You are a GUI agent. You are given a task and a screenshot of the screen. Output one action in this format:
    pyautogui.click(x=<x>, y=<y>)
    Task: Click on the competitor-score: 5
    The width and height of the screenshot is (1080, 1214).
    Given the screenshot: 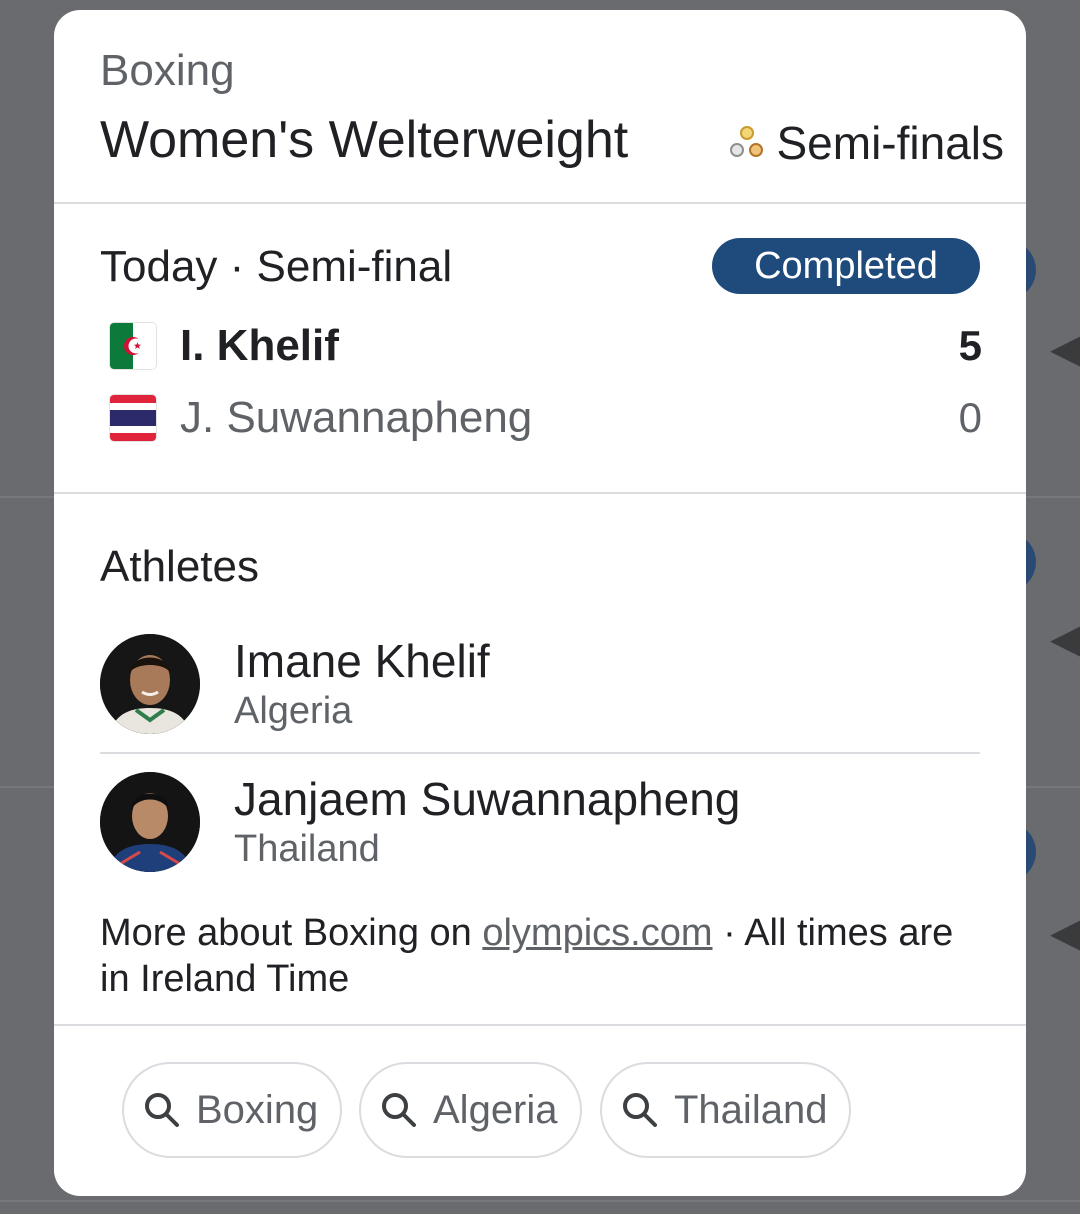 What is the action you would take?
    pyautogui.click(x=970, y=345)
    